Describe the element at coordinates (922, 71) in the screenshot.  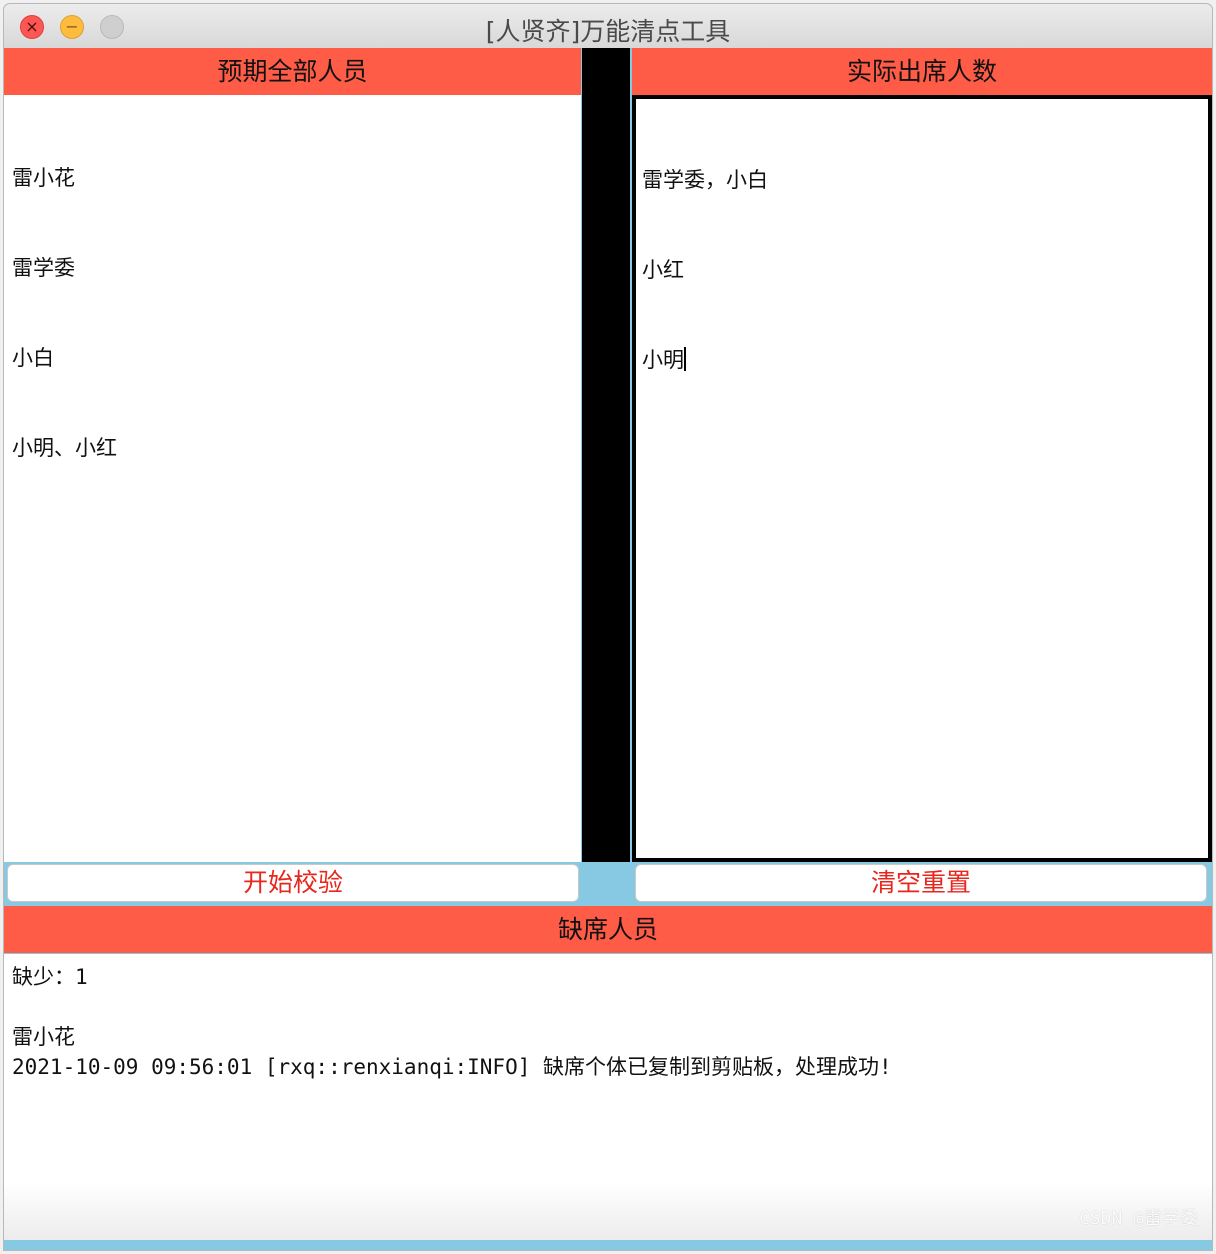
I see `actual-header: 实际出席人数` at that location.